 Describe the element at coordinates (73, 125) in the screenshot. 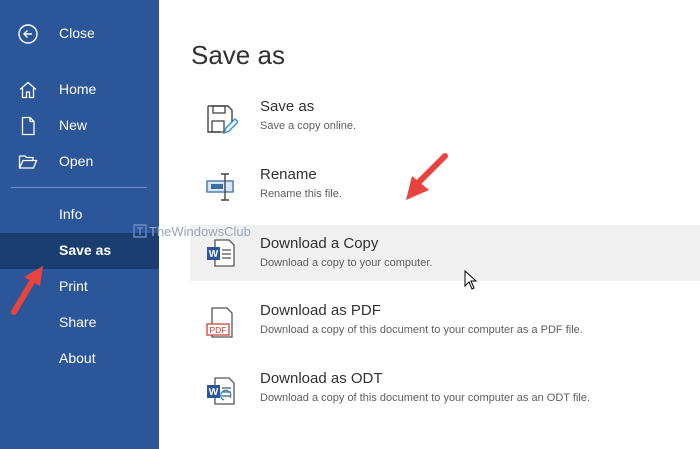

I see `sidebar-item-label: New` at that location.